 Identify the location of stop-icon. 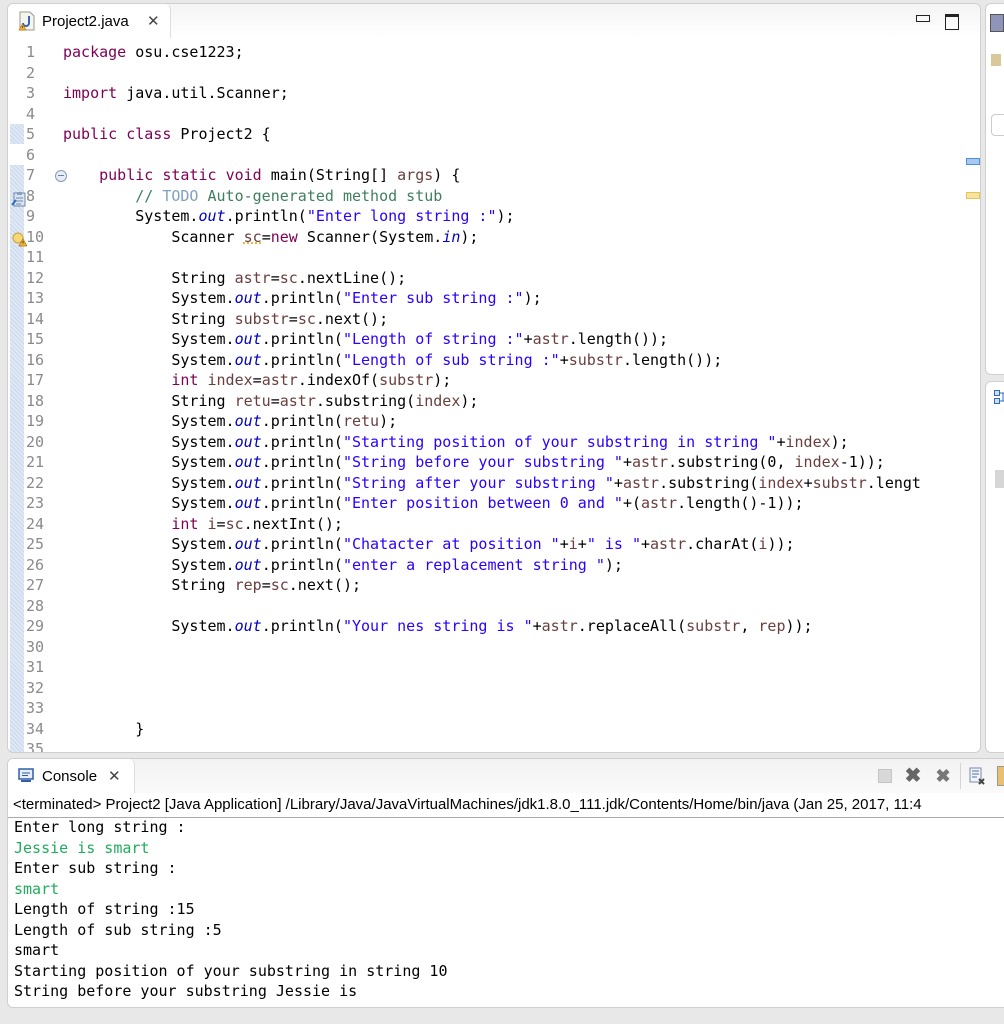
(885, 776).